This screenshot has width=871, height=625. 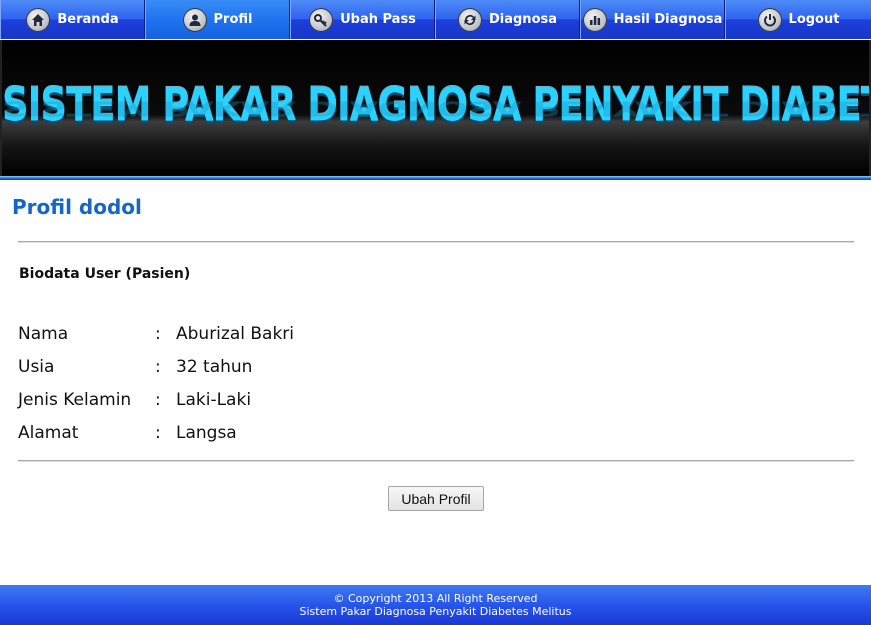 I want to click on home-icon, so click(x=38, y=19).